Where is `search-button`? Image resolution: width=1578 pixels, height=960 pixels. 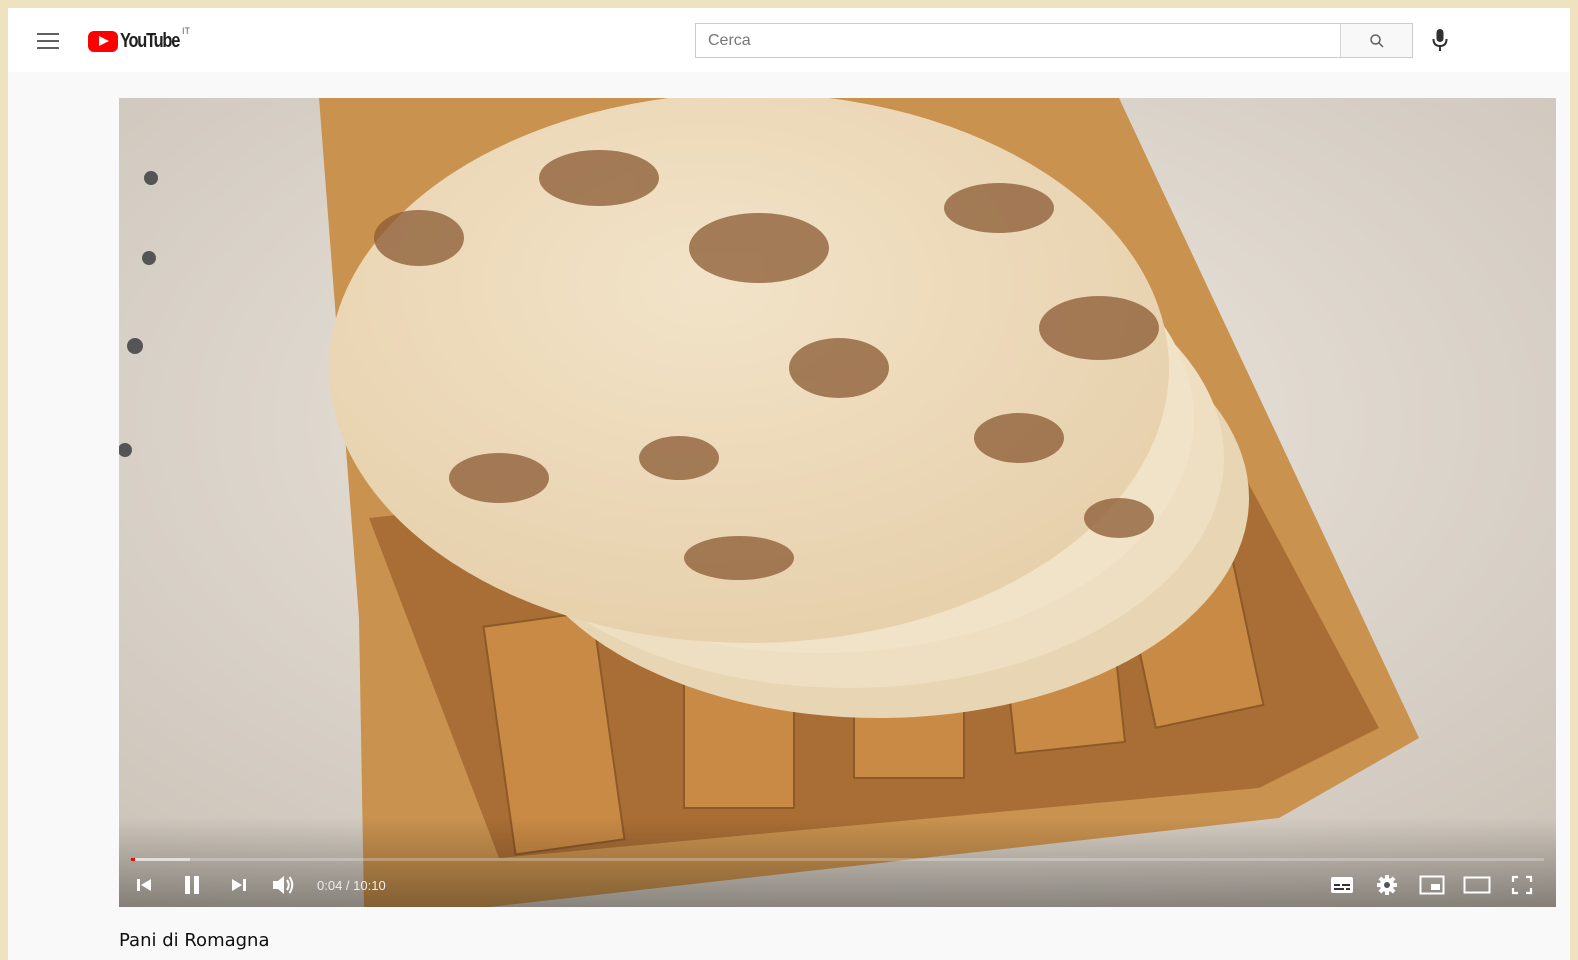
search-button is located at coordinates (1376, 40).